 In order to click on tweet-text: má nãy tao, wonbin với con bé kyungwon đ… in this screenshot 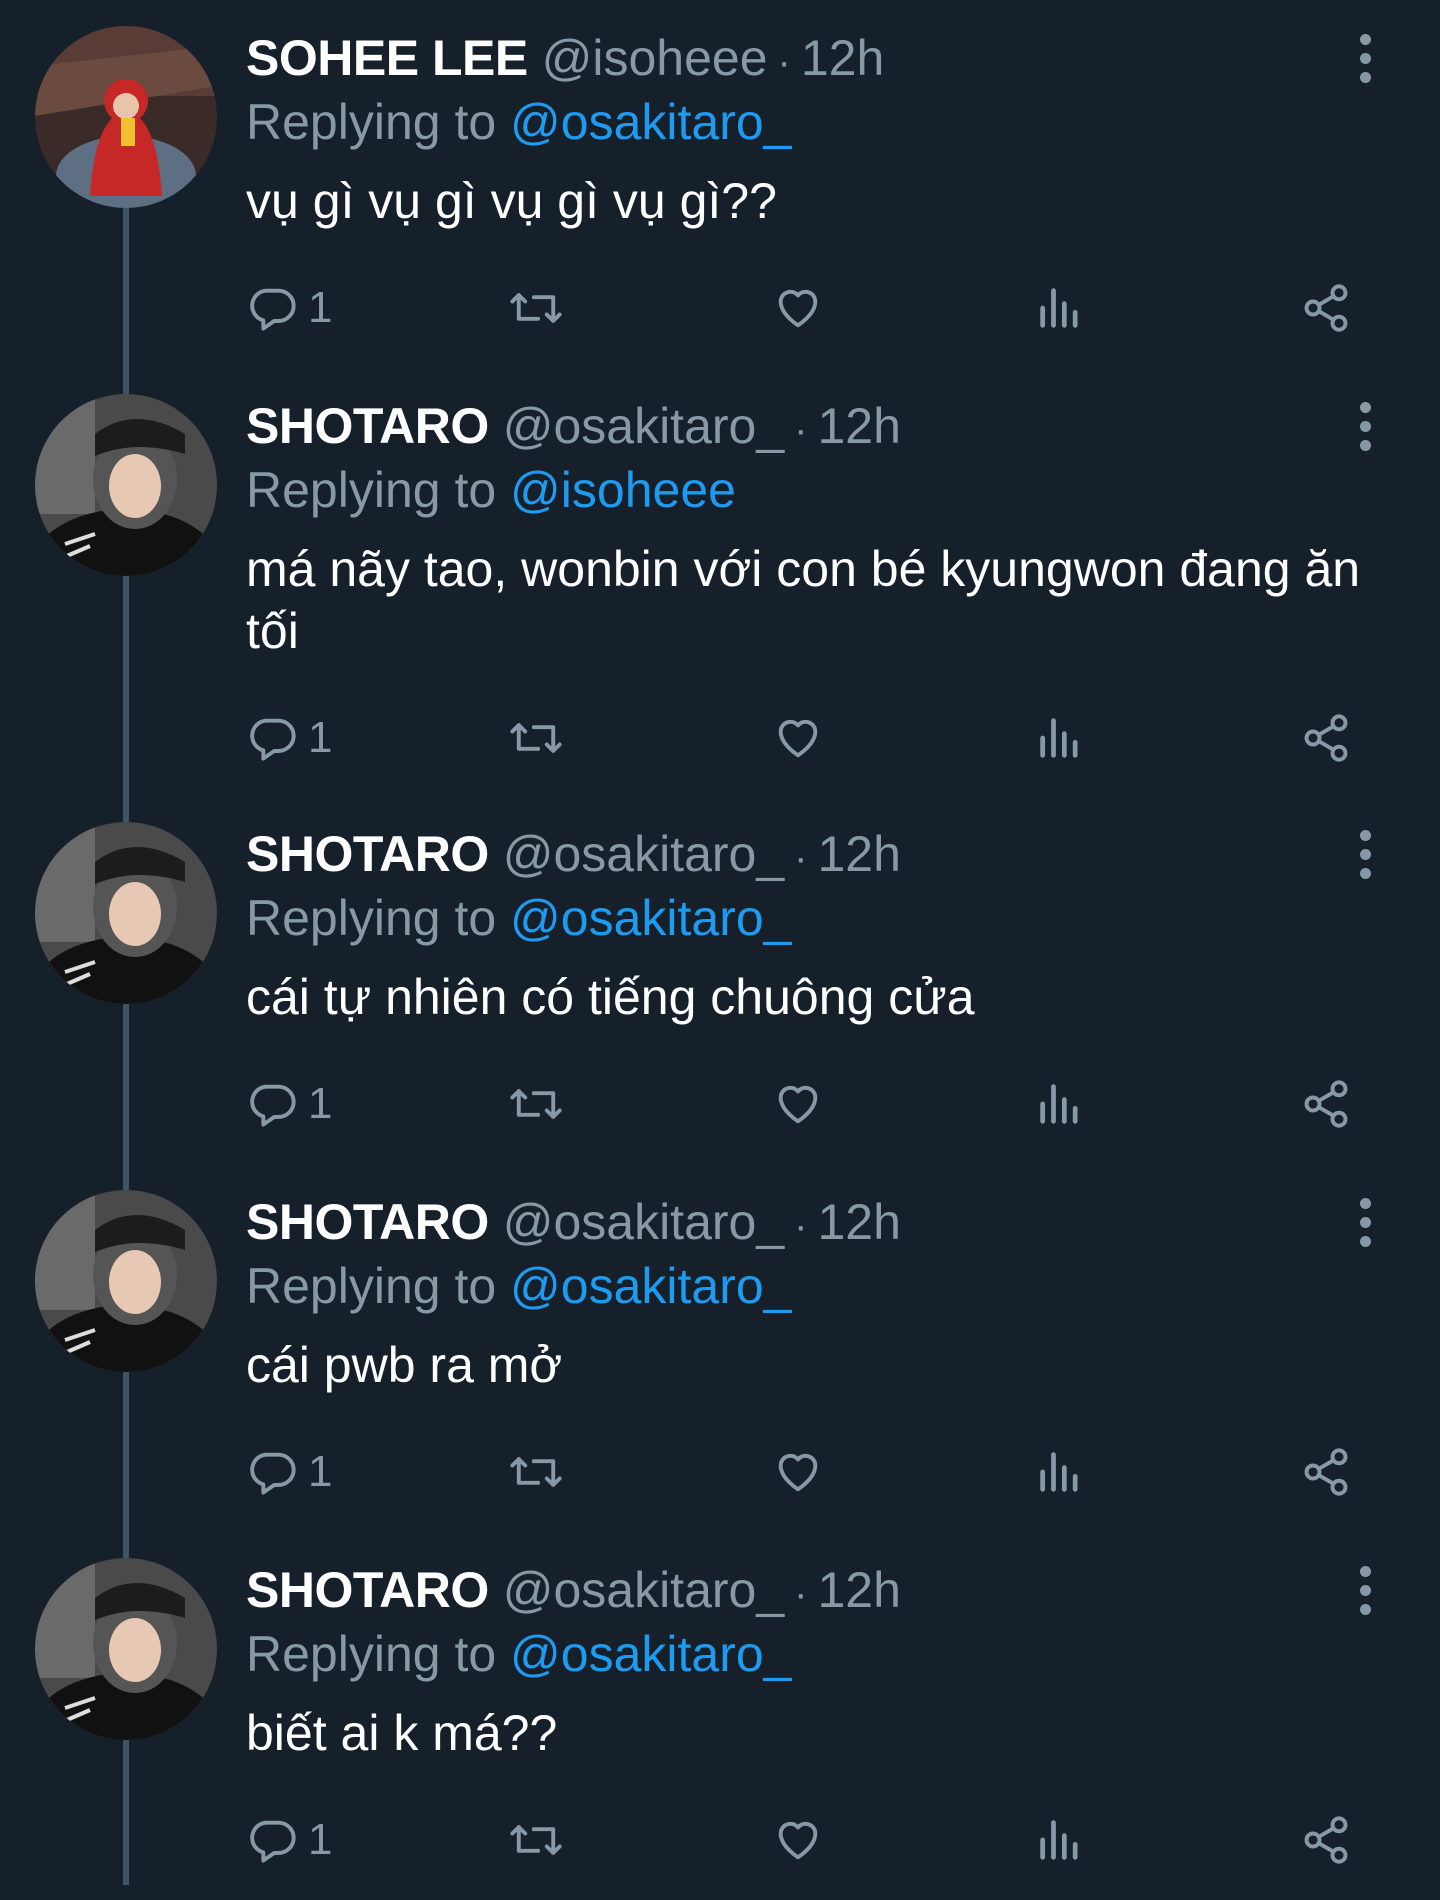, I will do `click(803, 600)`.